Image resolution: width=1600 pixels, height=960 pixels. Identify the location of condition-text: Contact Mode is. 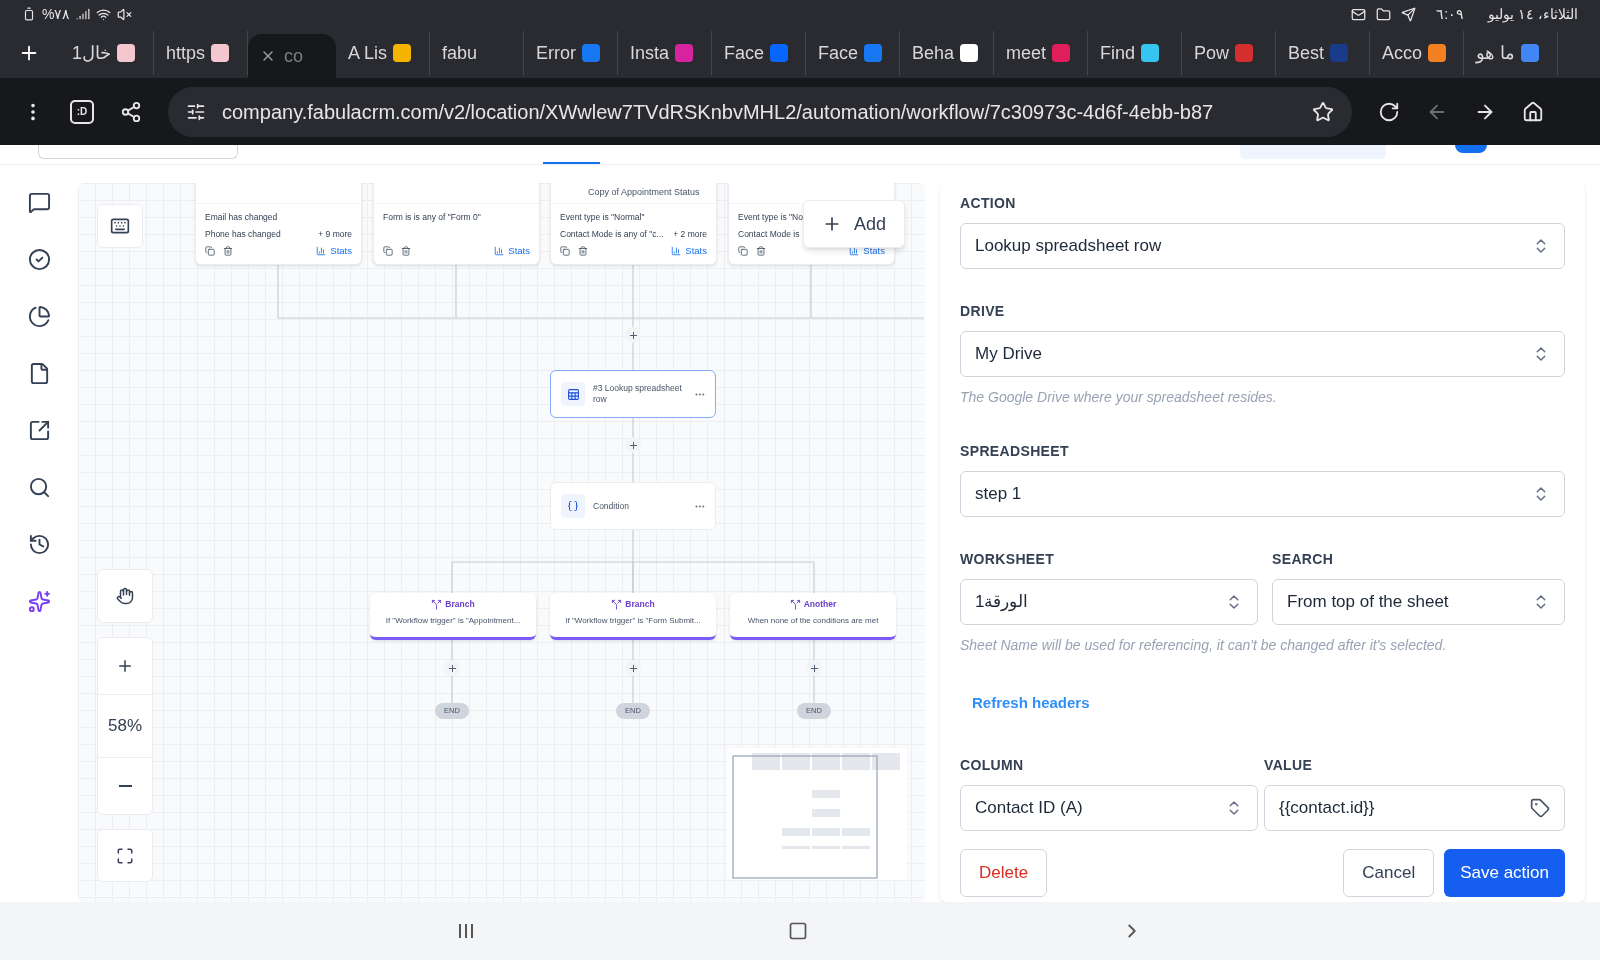
(769, 234).